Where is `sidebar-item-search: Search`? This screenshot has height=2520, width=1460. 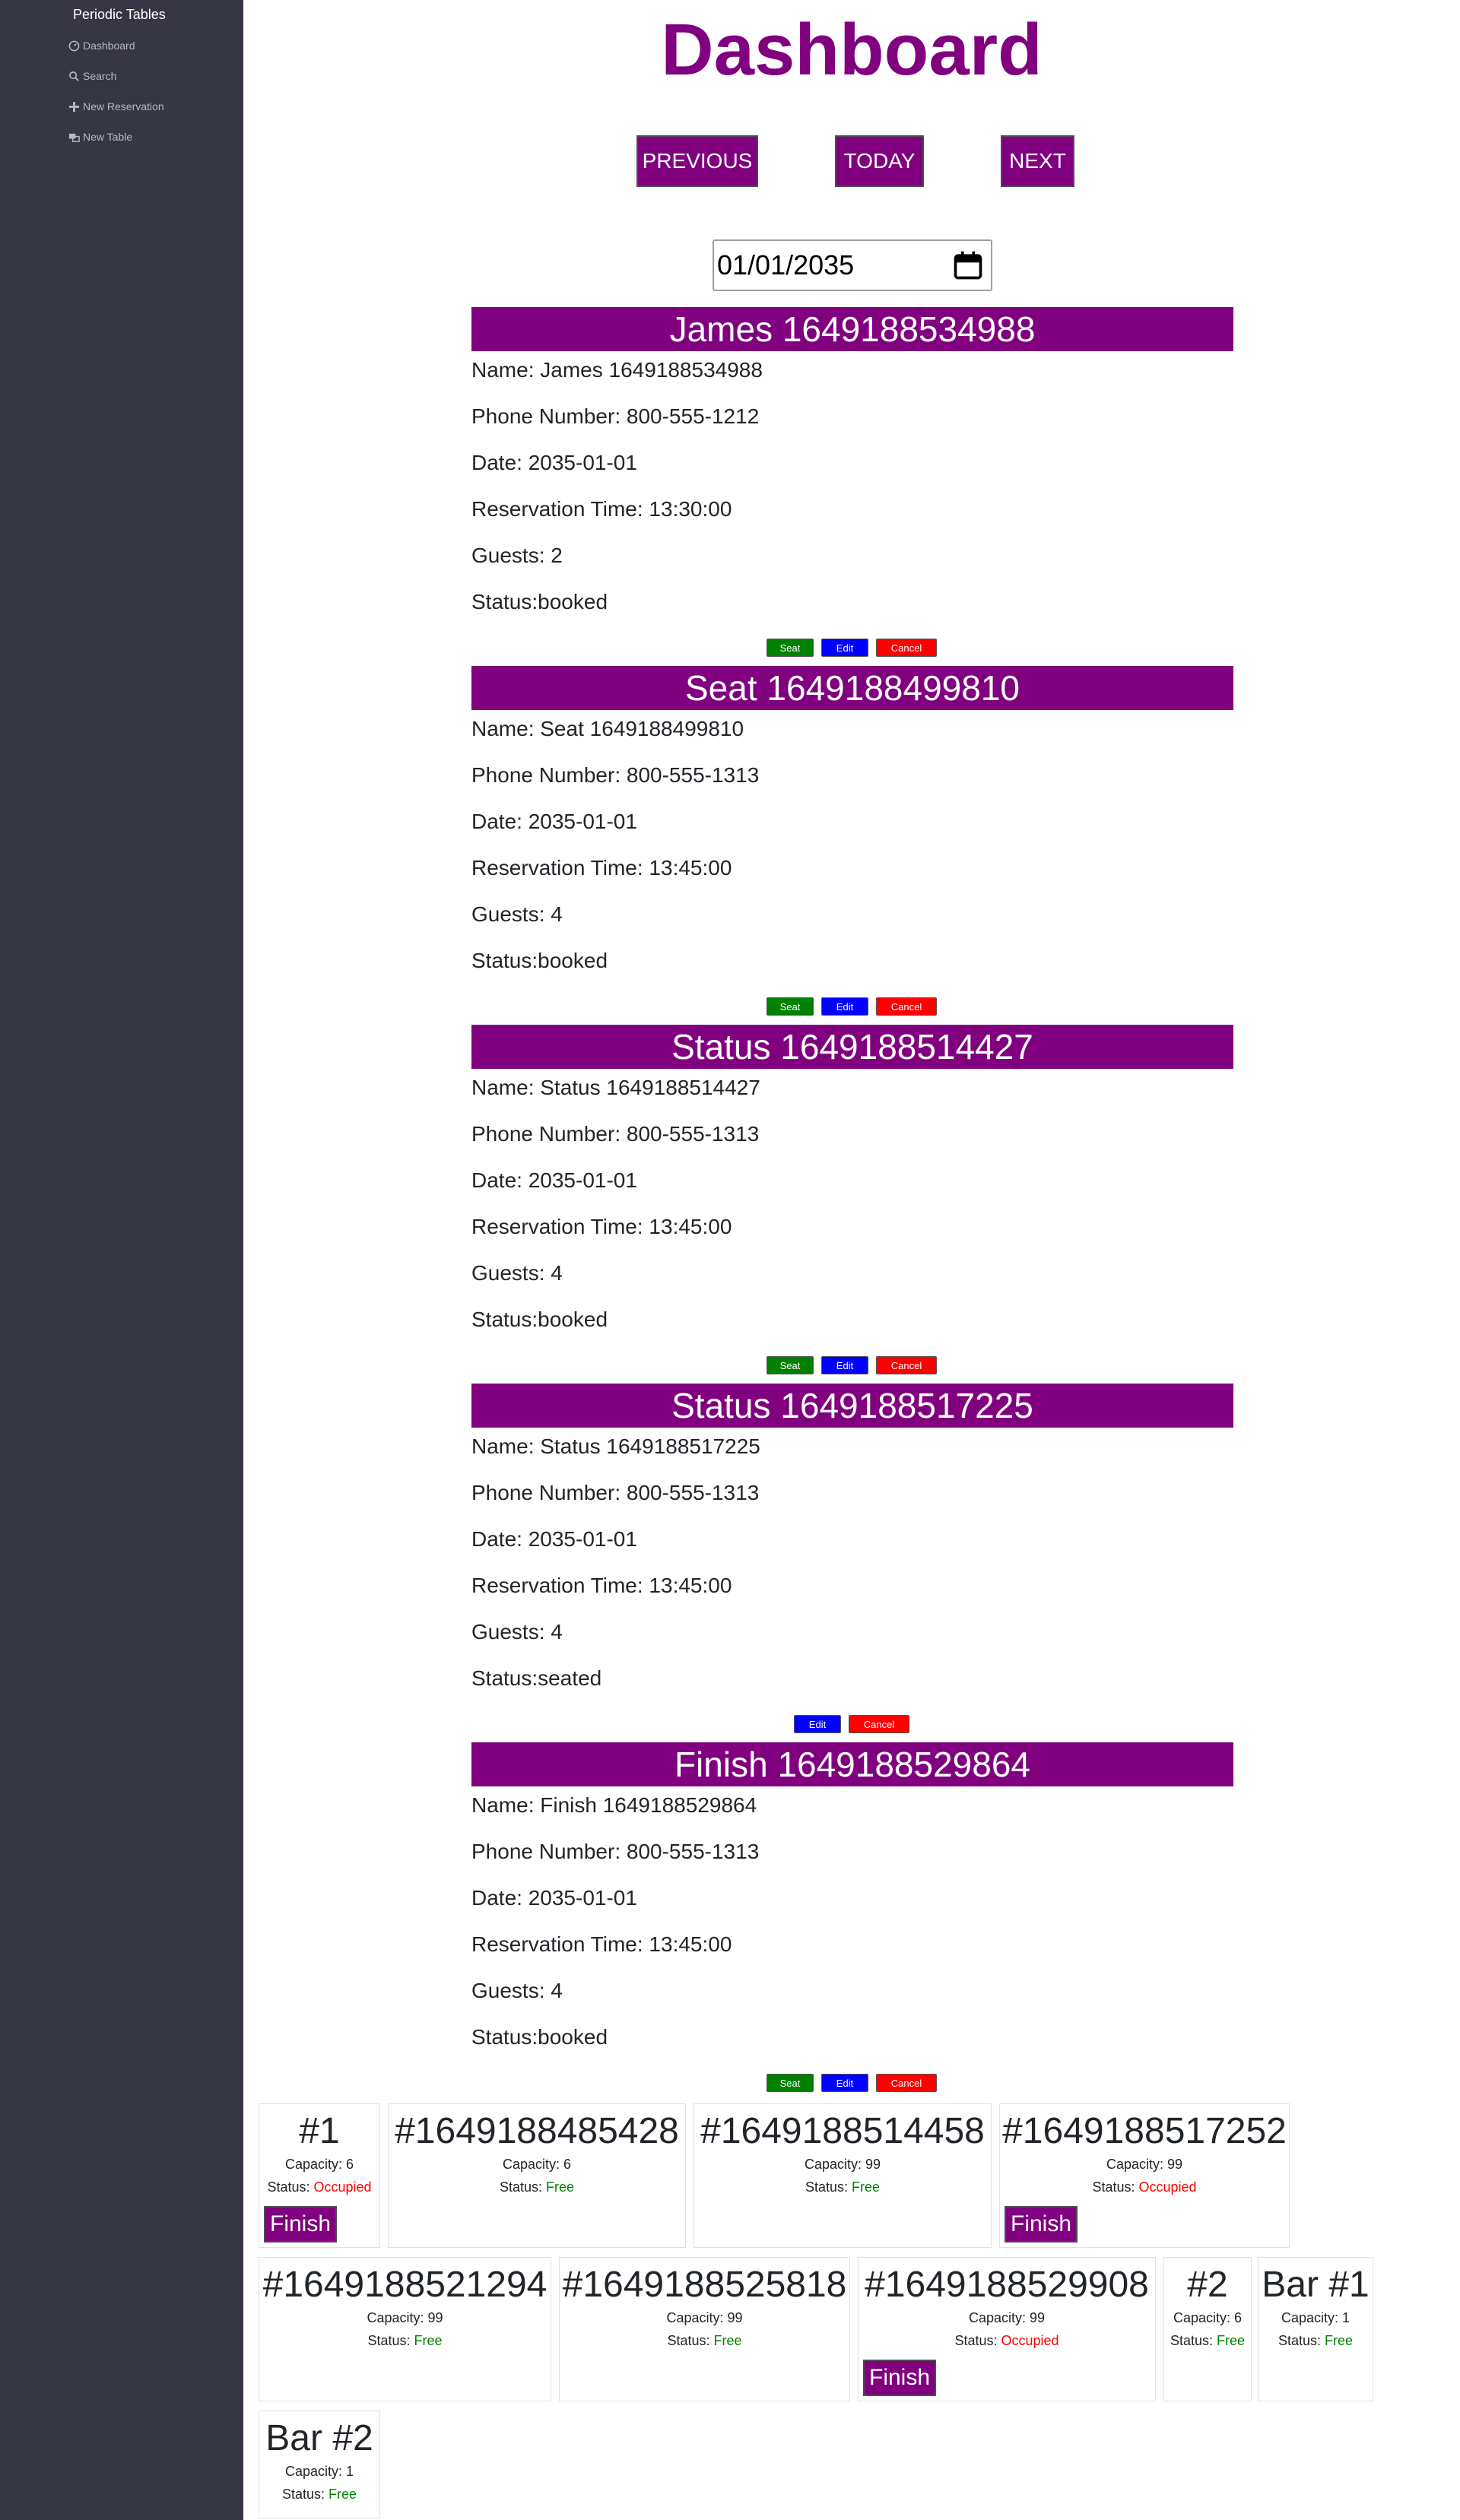 sidebar-item-search: Search is located at coordinates (92, 76).